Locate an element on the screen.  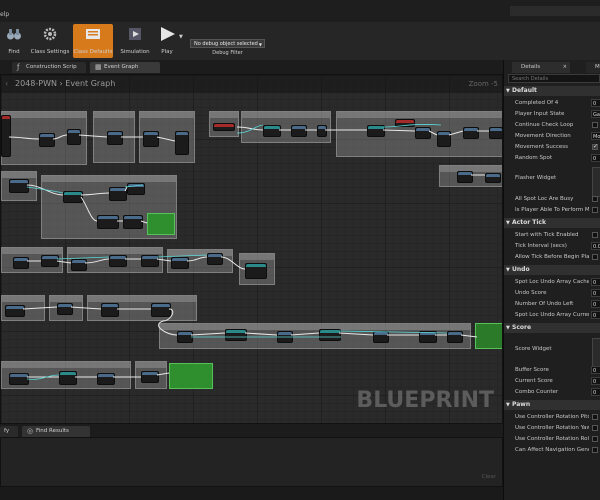
property-label: Random Spot is located at coordinates (534, 158).